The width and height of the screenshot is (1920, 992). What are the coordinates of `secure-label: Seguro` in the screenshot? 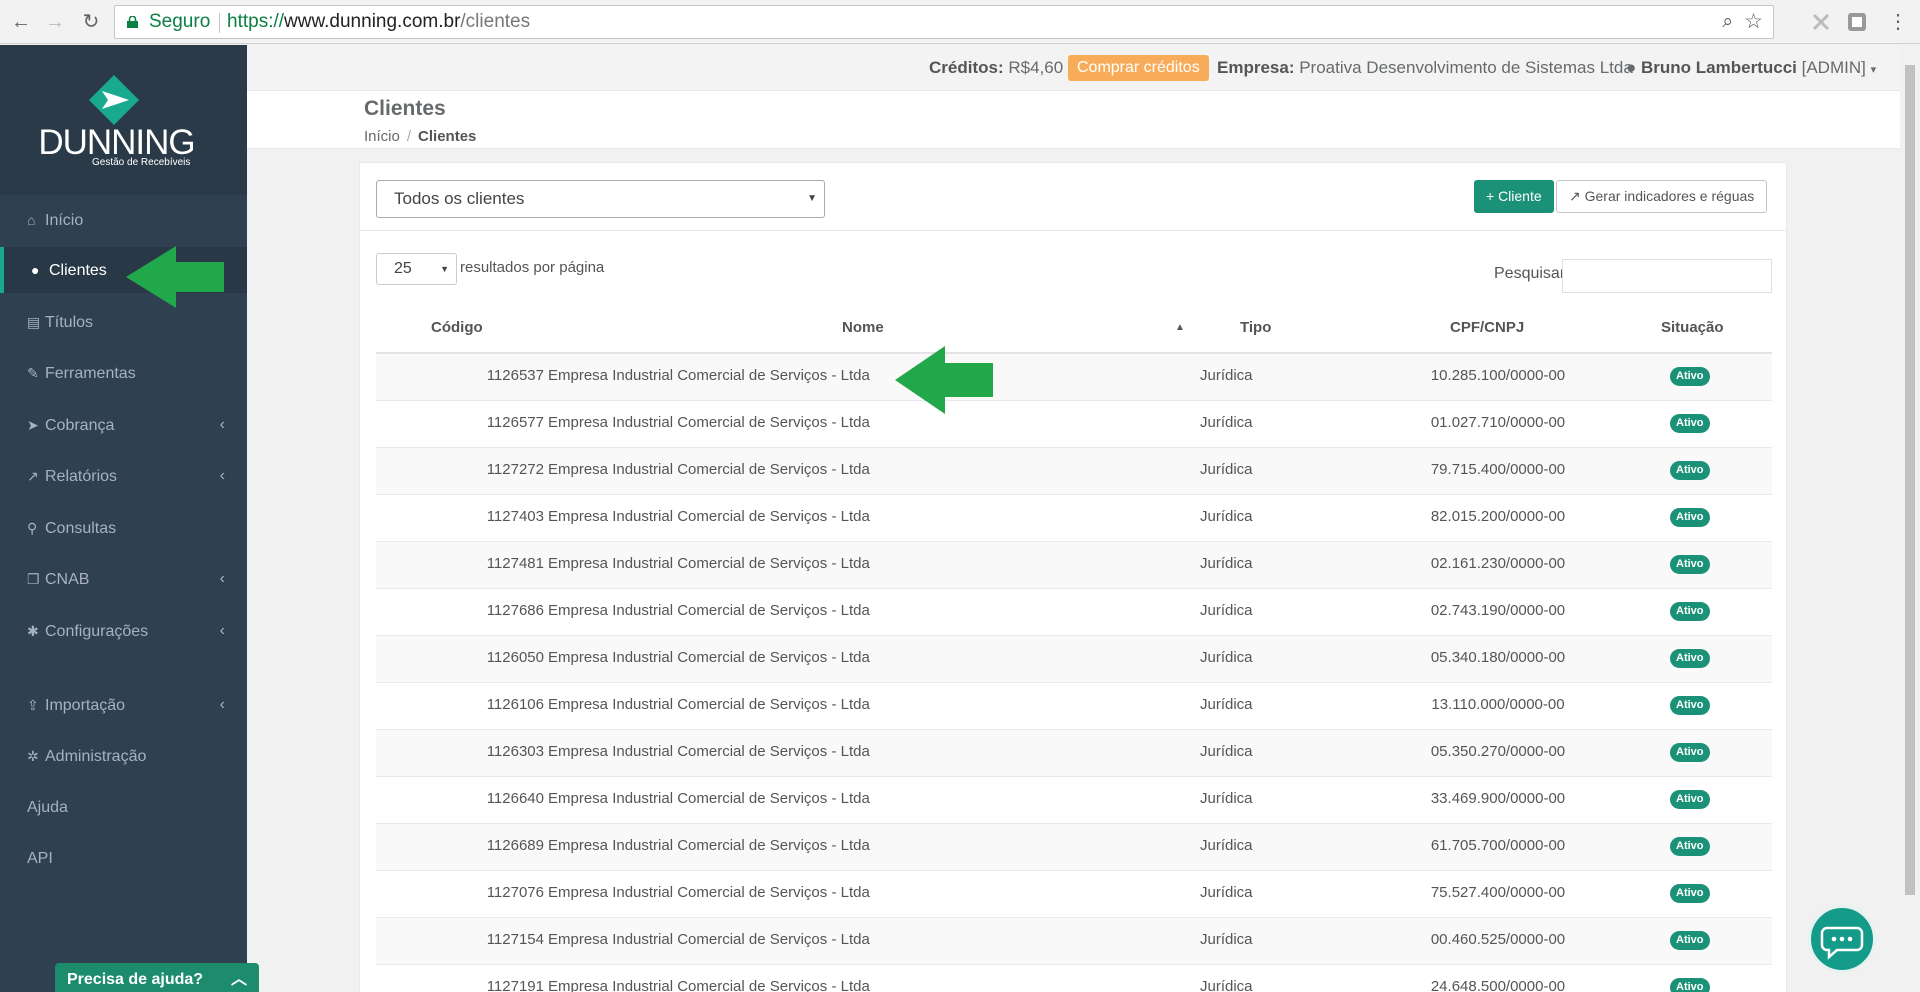 It's located at (180, 21).